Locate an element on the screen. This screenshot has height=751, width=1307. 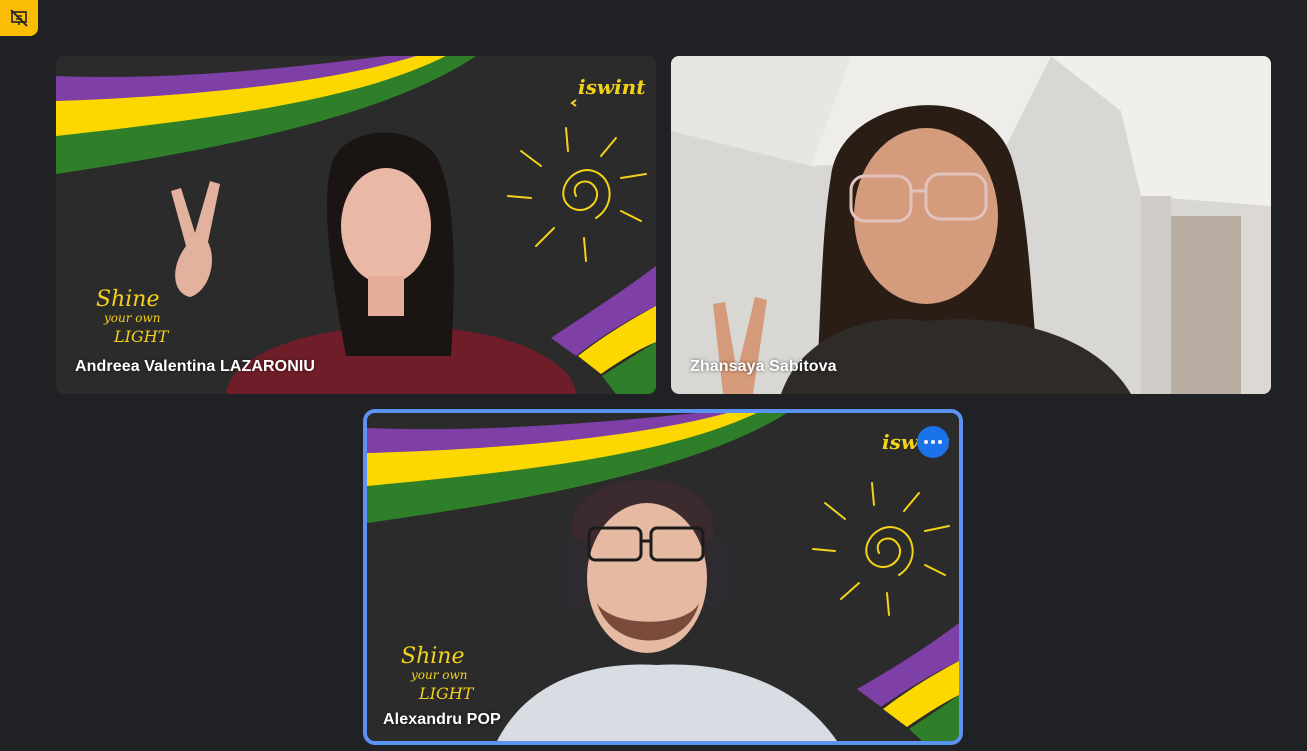
more-options-icon is located at coordinates (926, 442).